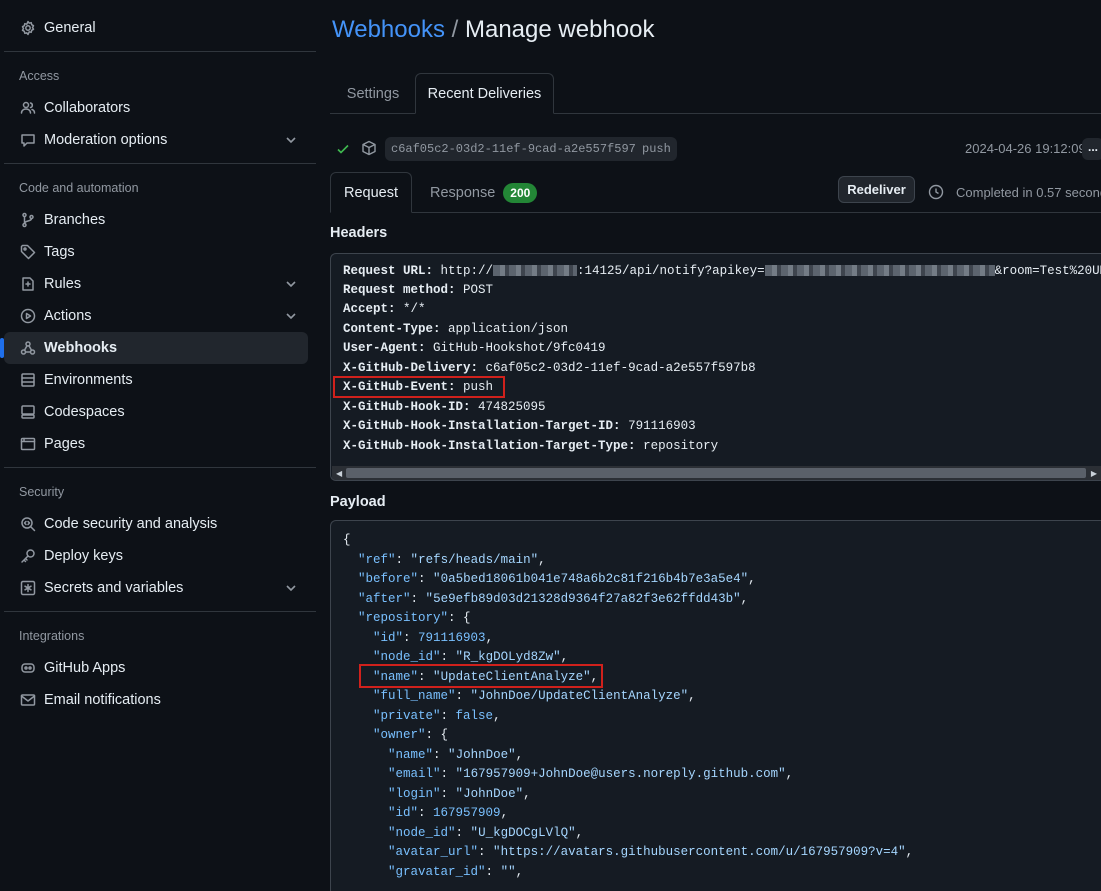  Describe the element at coordinates (81, 348) in the screenshot. I see `sidebar-item-label: Webhooks` at that location.